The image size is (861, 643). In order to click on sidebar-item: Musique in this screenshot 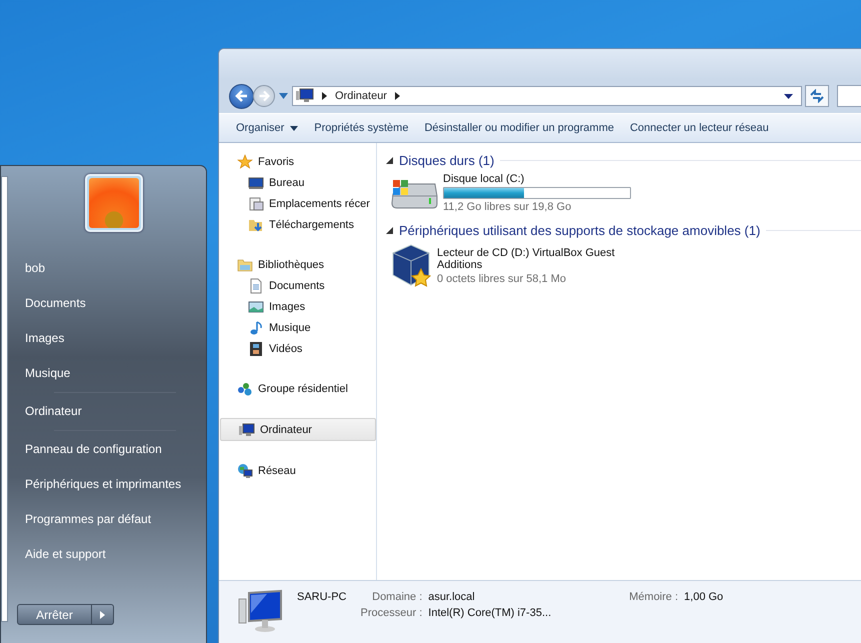, I will do `click(297, 327)`.